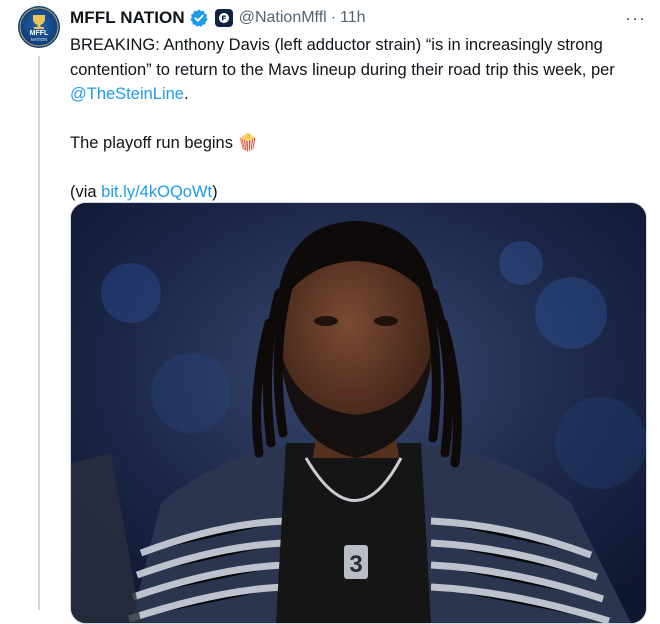  I want to click on timestamp: 11h, so click(353, 18).